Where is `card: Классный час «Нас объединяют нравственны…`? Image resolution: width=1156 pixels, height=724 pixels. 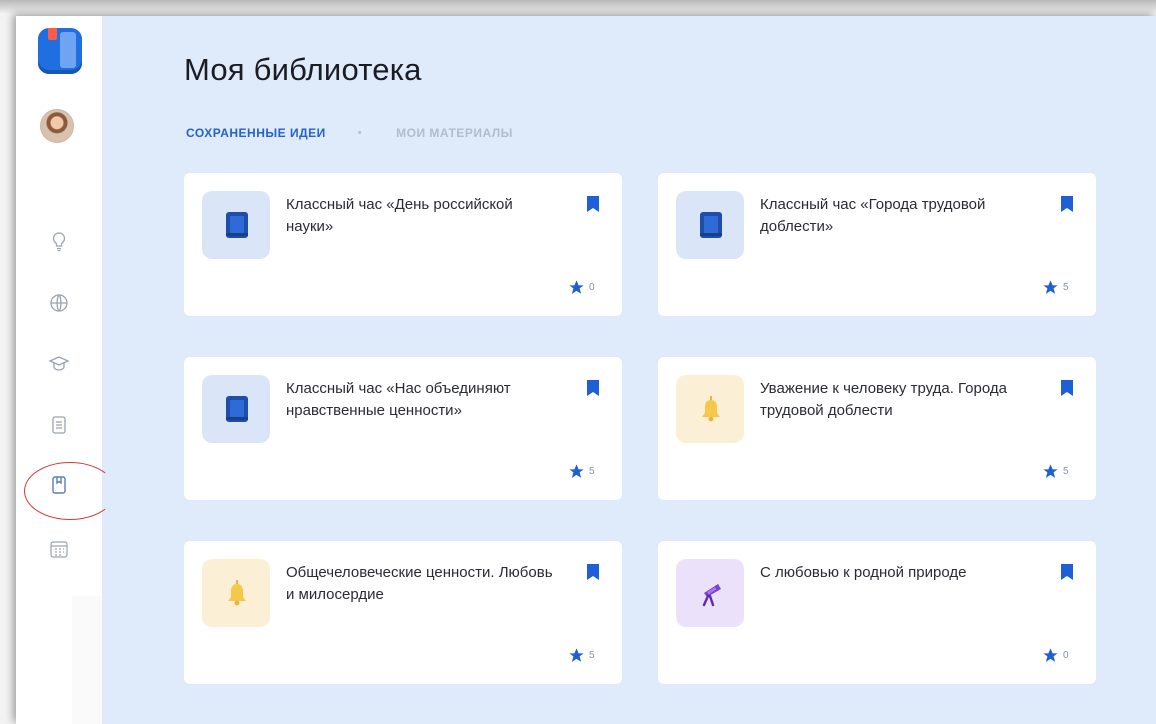
card: Классный час «Нас объединяют нравственны… is located at coordinates (403, 428).